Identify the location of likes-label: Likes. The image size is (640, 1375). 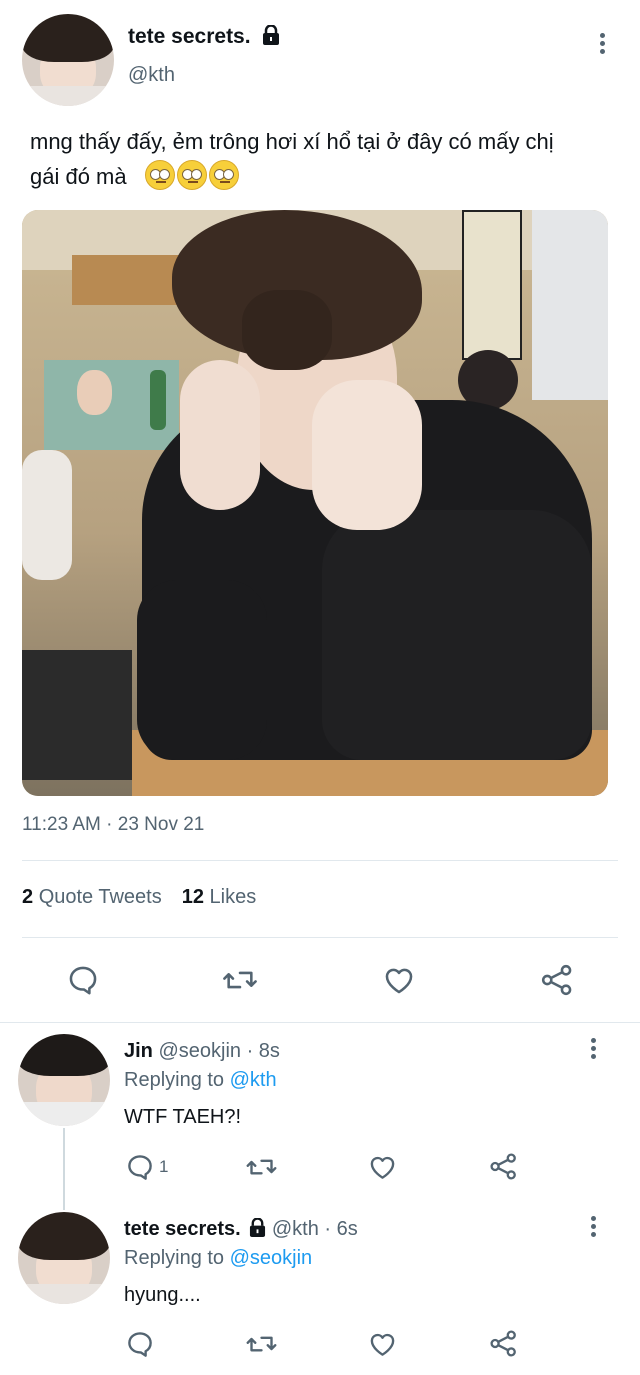
(233, 897).